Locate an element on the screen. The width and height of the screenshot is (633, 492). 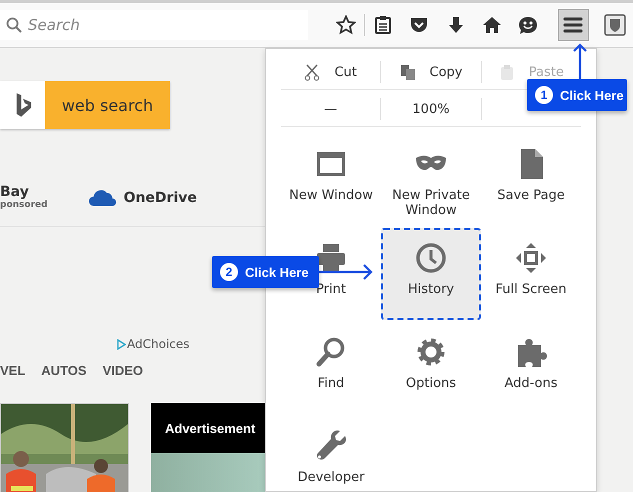
puzzle-icon is located at coordinates (531, 352).